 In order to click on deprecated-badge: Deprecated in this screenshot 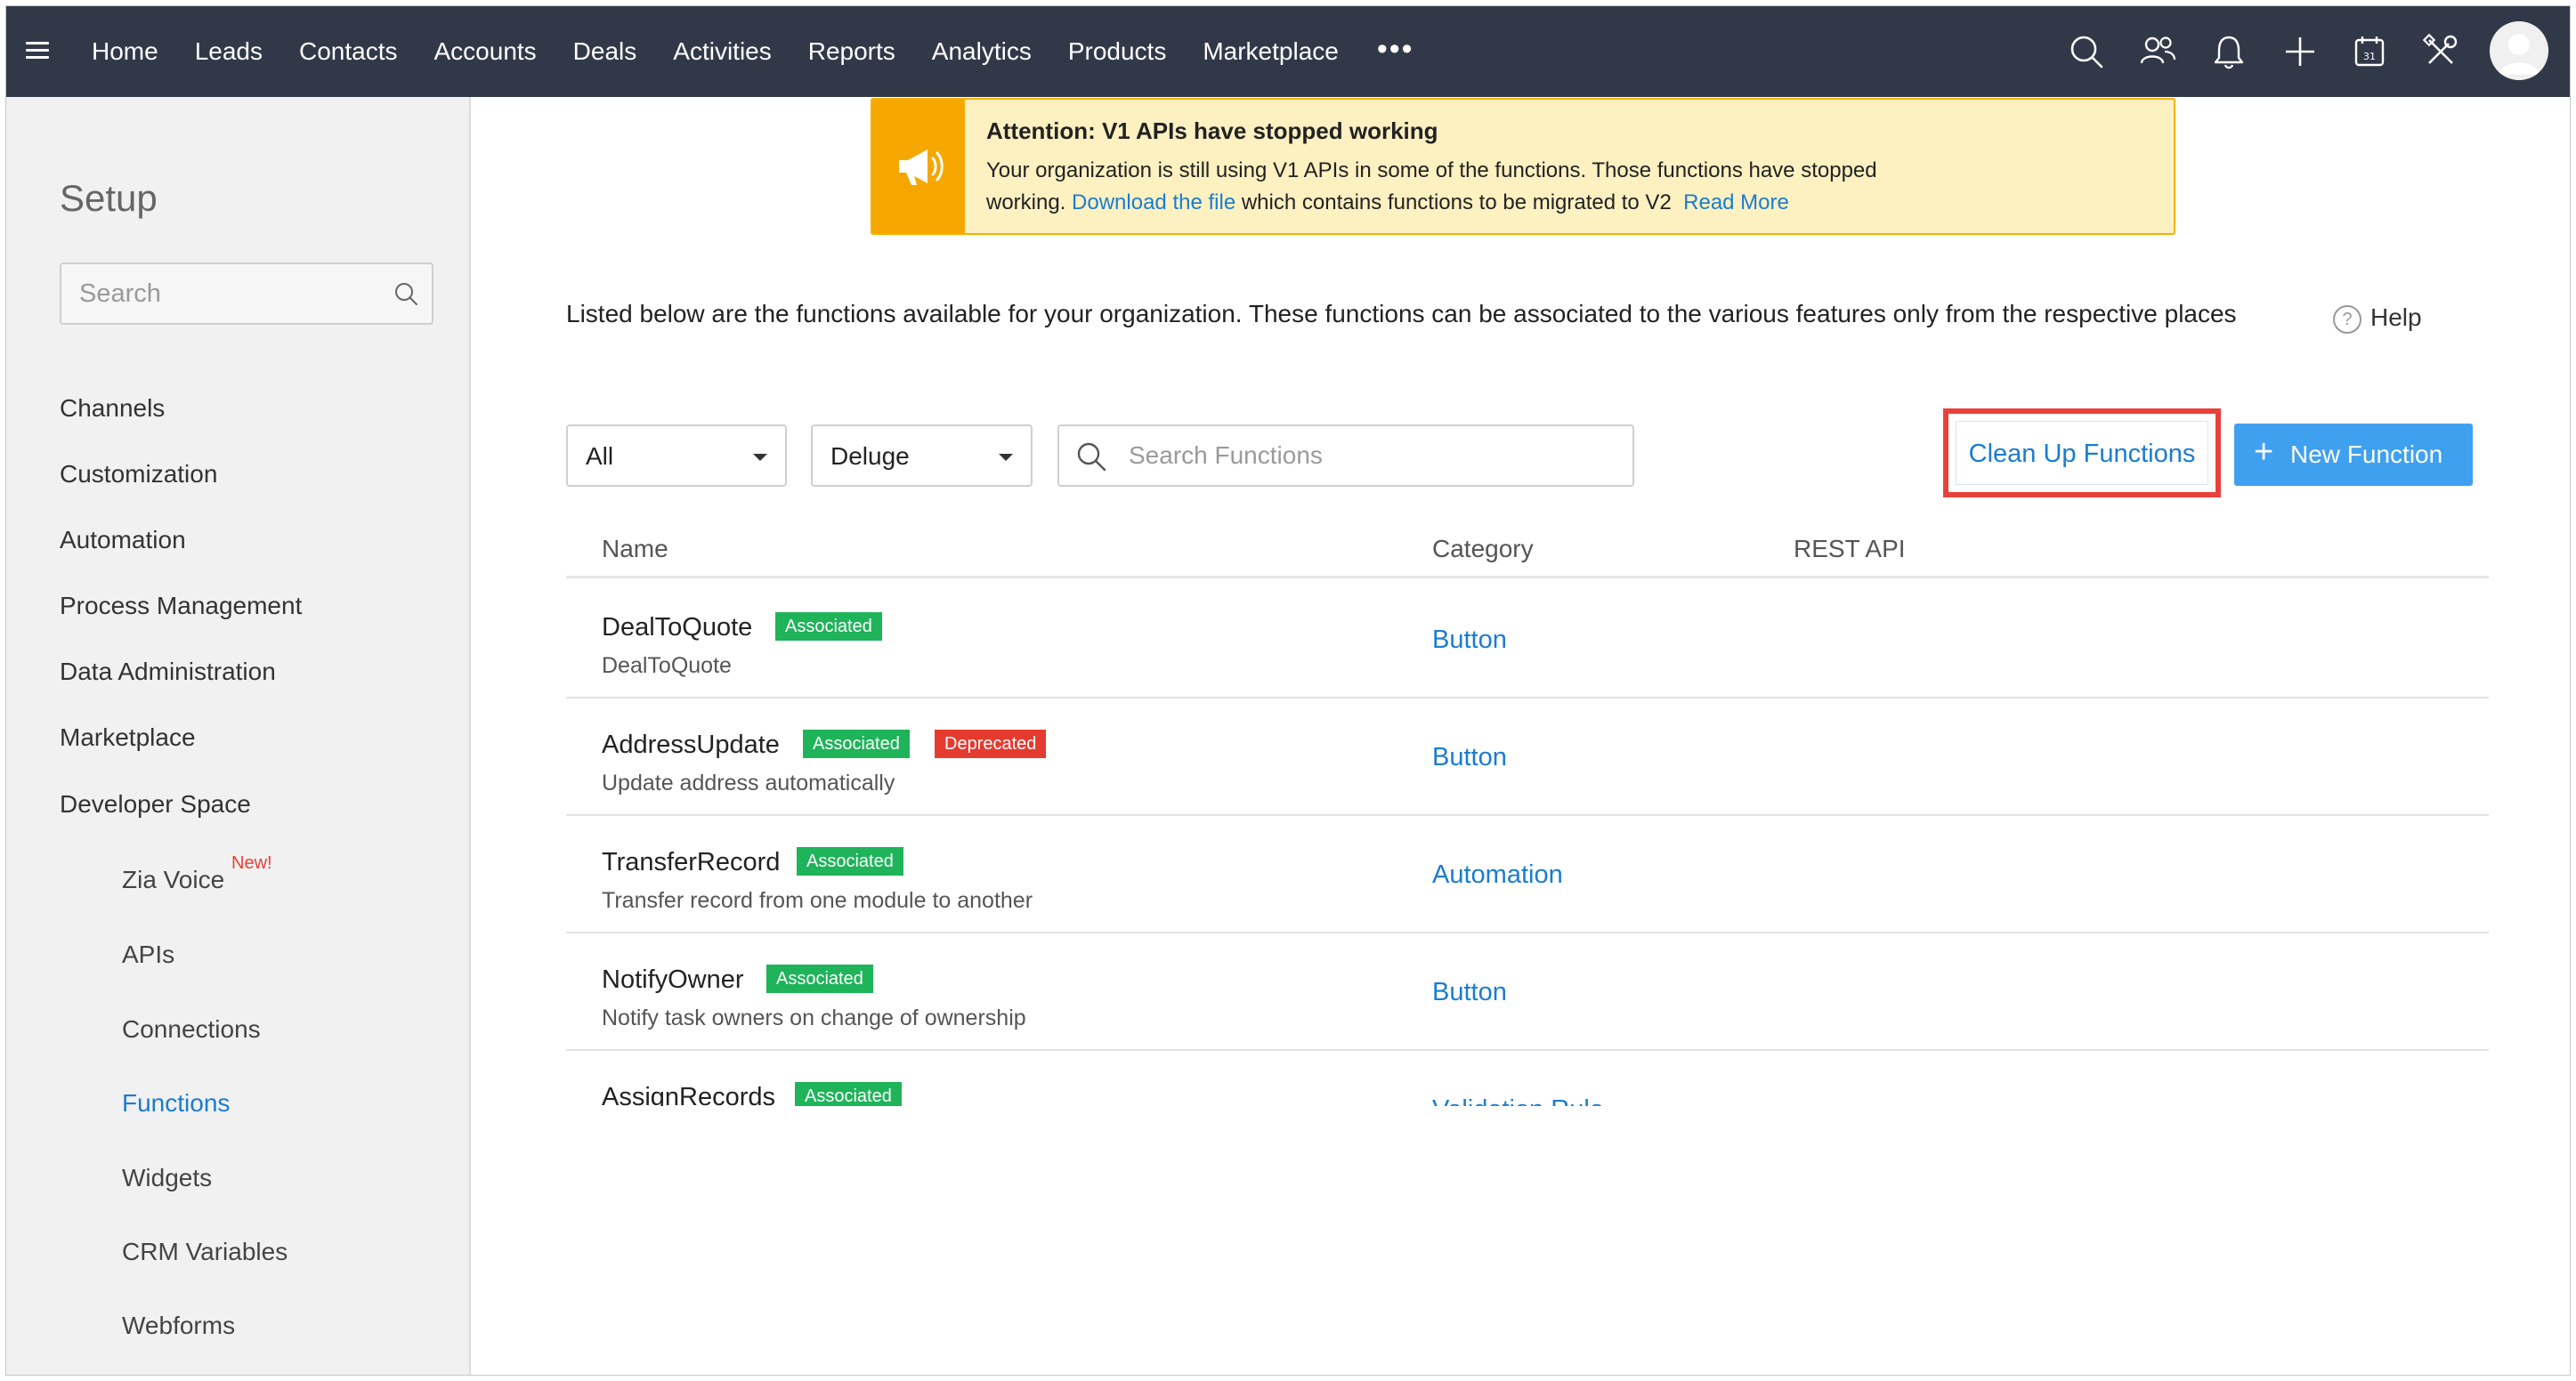, I will do `click(991, 744)`.